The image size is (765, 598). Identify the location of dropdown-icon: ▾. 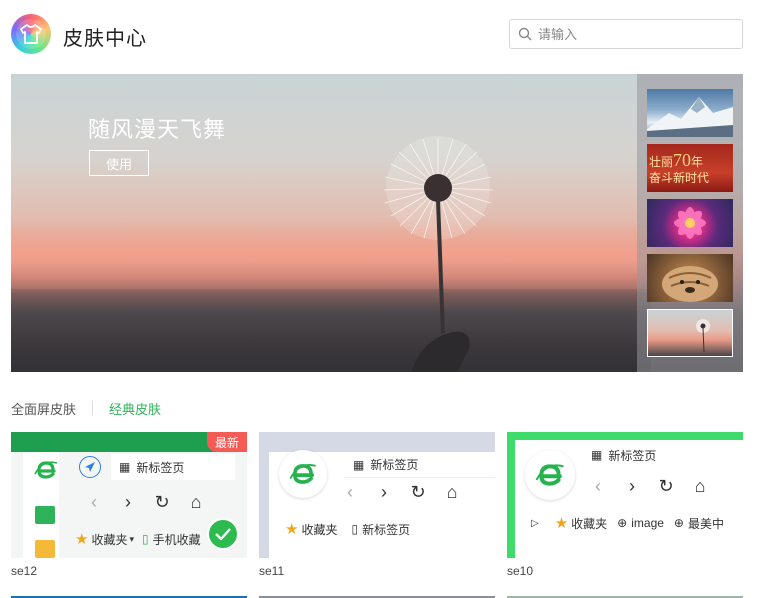
(131, 538).